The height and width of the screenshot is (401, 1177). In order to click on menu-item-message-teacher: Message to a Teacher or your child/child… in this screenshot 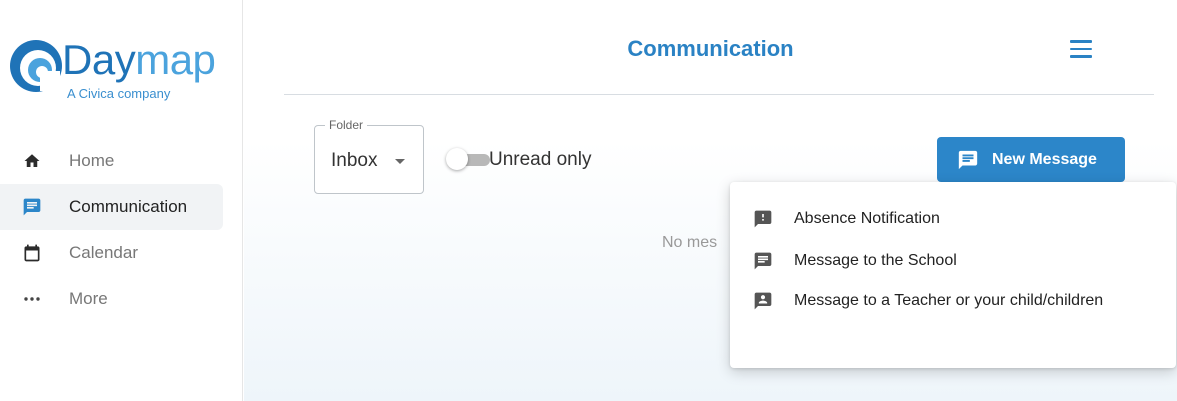, I will do `click(953, 301)`.